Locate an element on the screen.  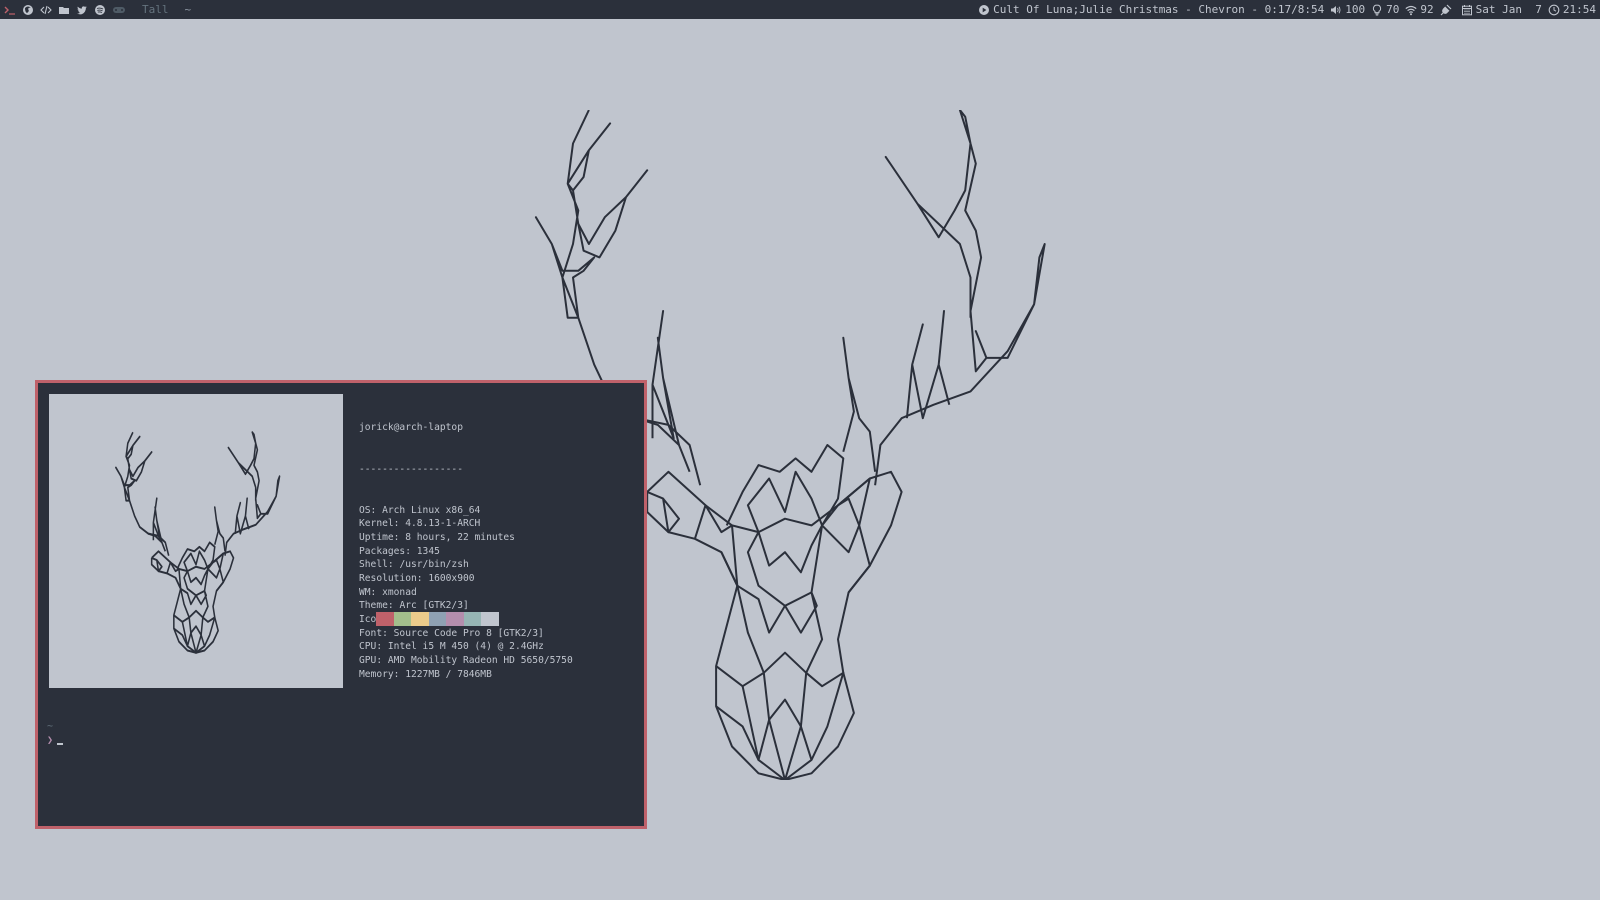
info-row-font: Font: Source Code Pro 8 [GTK2/3] is located at coordinates (466, 634).